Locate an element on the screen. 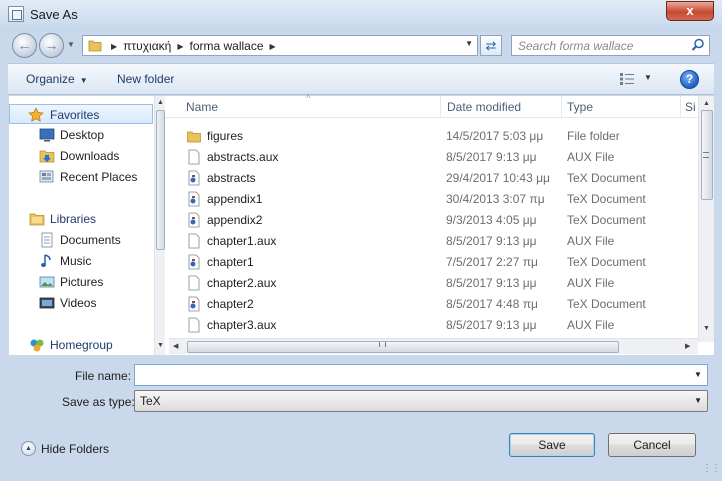 This screenshot has height=481, width=722. file-date: 14/5/2017 5:03 μμ is located at coordinates (495, 136).